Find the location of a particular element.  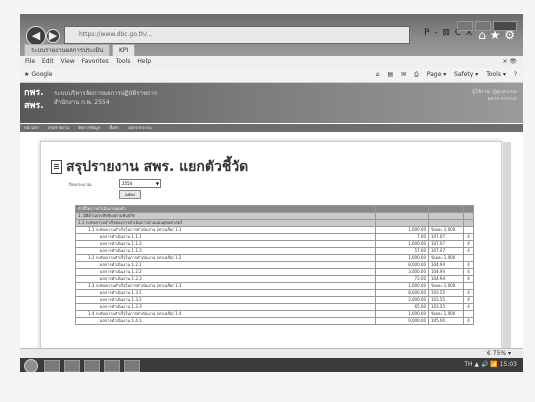

table-row: ผลการดำเนินงาน 1.2.3 73.00 104.94 4 is located at coordinates (274, 279).